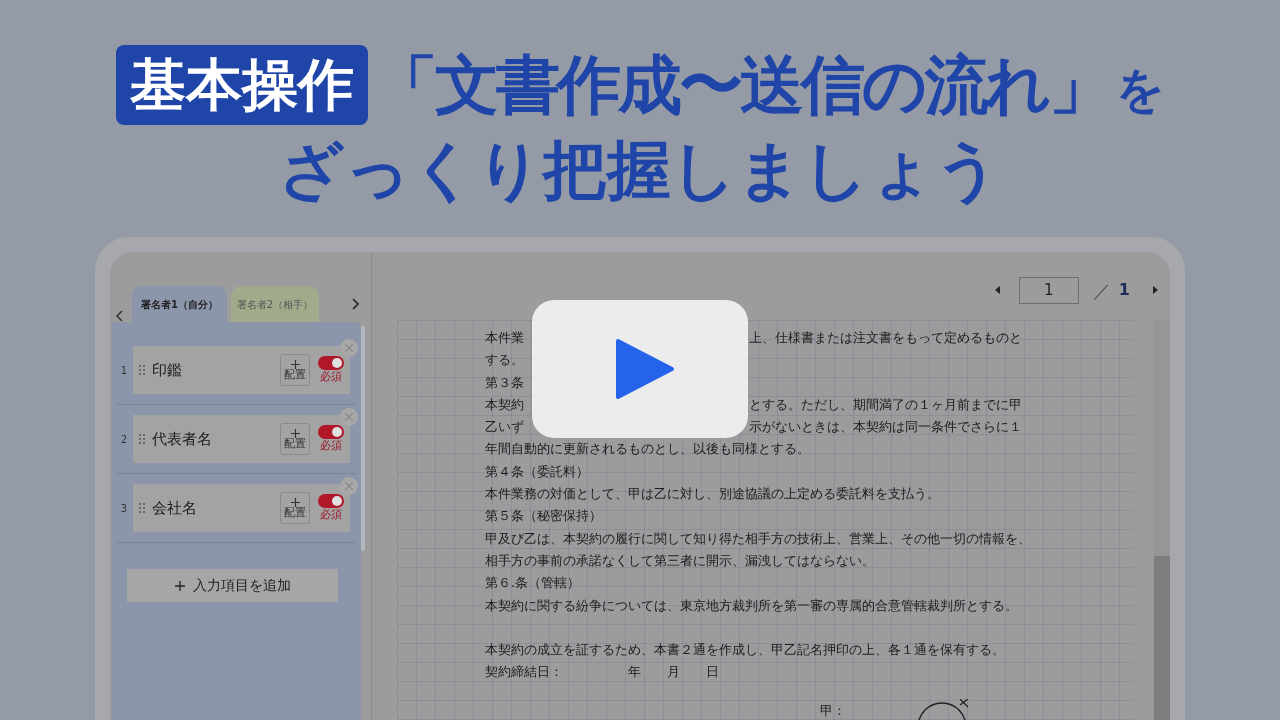  I want to click on headline-badge: 基本操作, so click(241, 85).